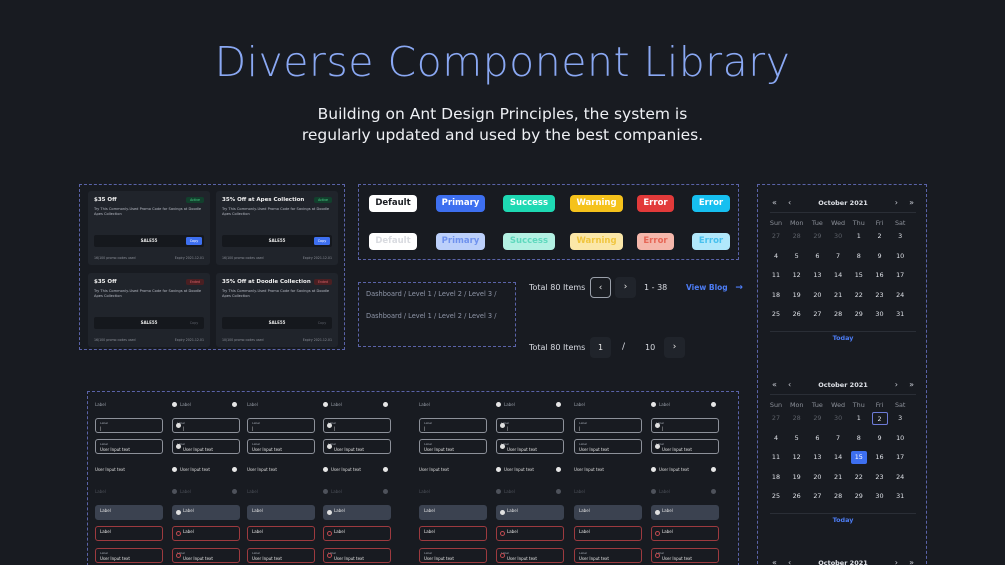 Image resolution: width=1005 pixels, height=565 pixels. What do you see at coordinates (393, 203) in the screenshot?
I see `default-button: Default` at bounding box center [393, 203].